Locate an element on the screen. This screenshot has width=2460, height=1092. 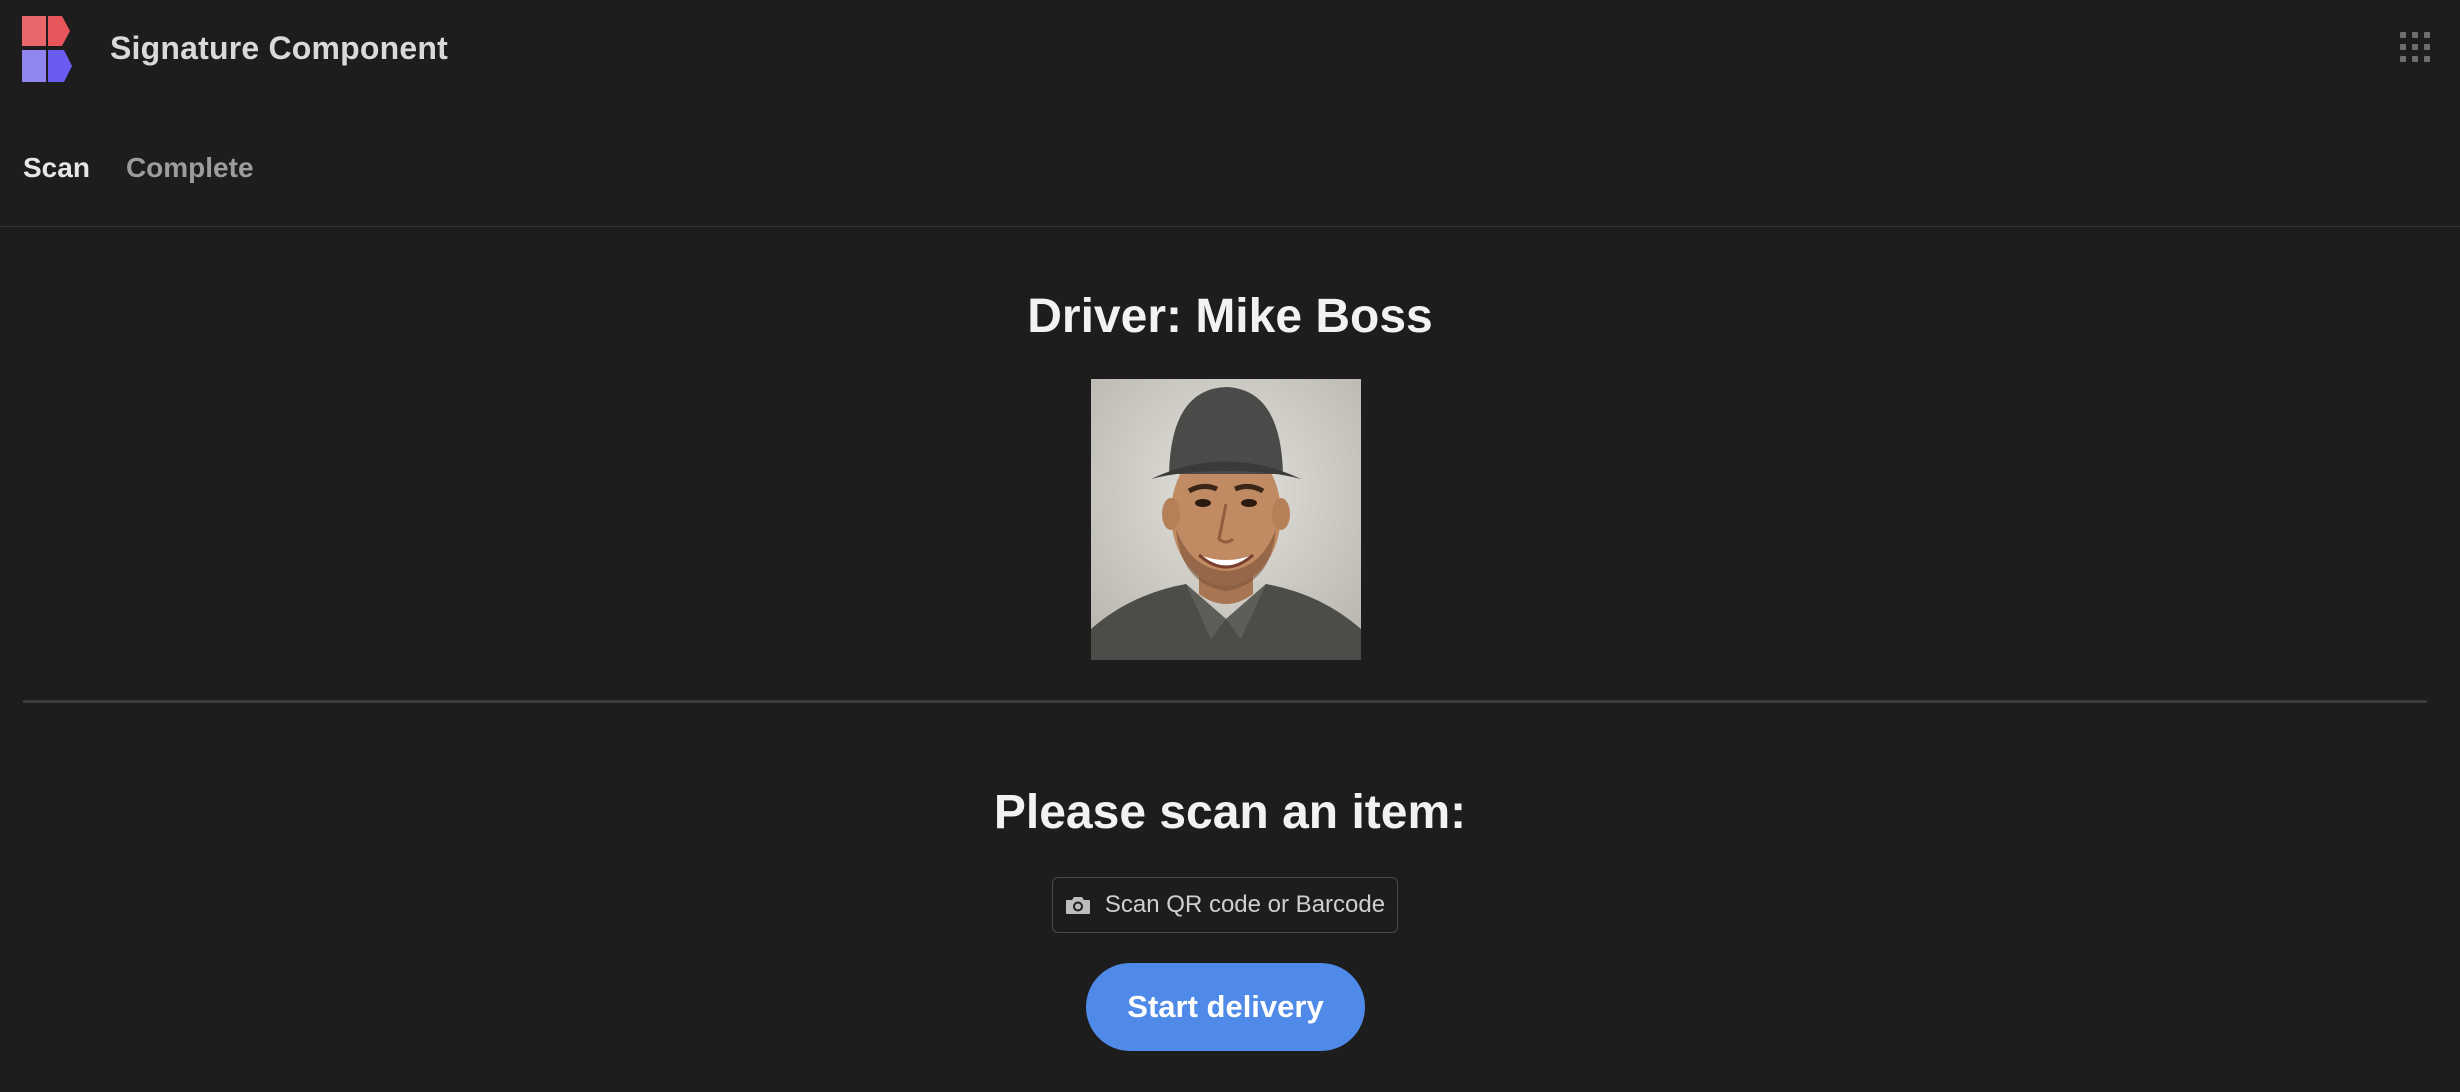
app-title: Signature Component is located at coordinates (279, 48).